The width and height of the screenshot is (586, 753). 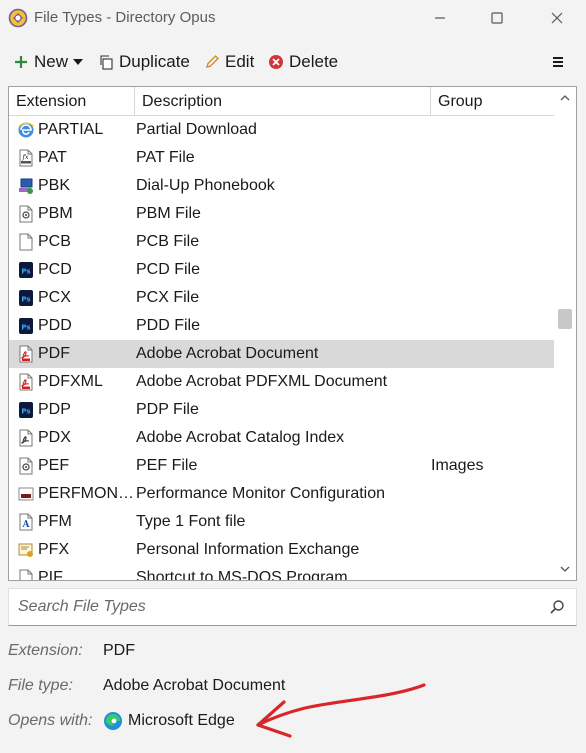 I want to click on extension-label: Extension:, so click(x=45, y=650).